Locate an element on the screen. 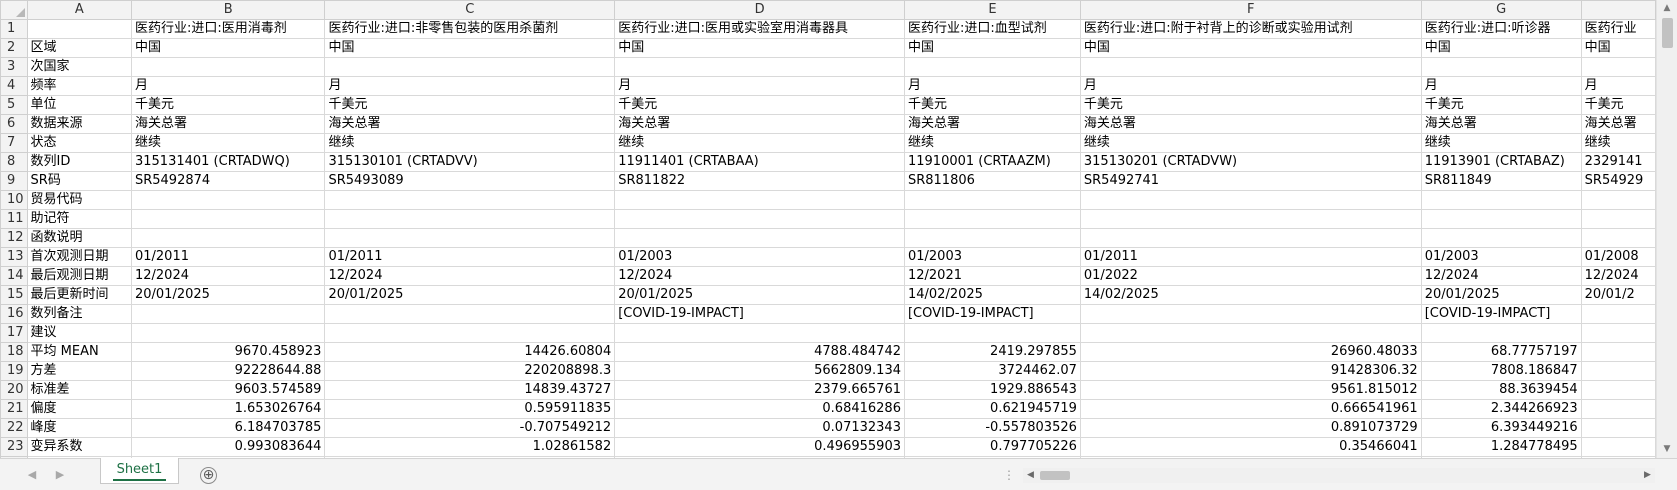 This screenshot has width=1677, height=490. cell: 68.77757197 is located at coordinates (1501, 352).